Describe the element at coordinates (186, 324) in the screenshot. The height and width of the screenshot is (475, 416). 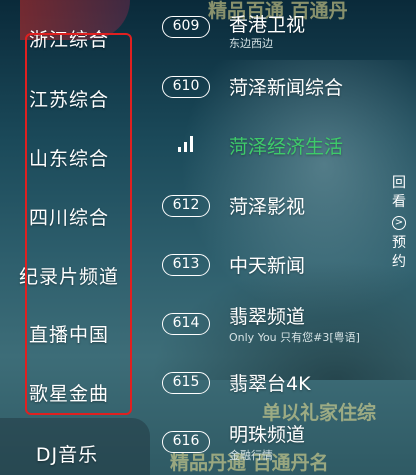
I see `channel-number-badge: 614` at that location.